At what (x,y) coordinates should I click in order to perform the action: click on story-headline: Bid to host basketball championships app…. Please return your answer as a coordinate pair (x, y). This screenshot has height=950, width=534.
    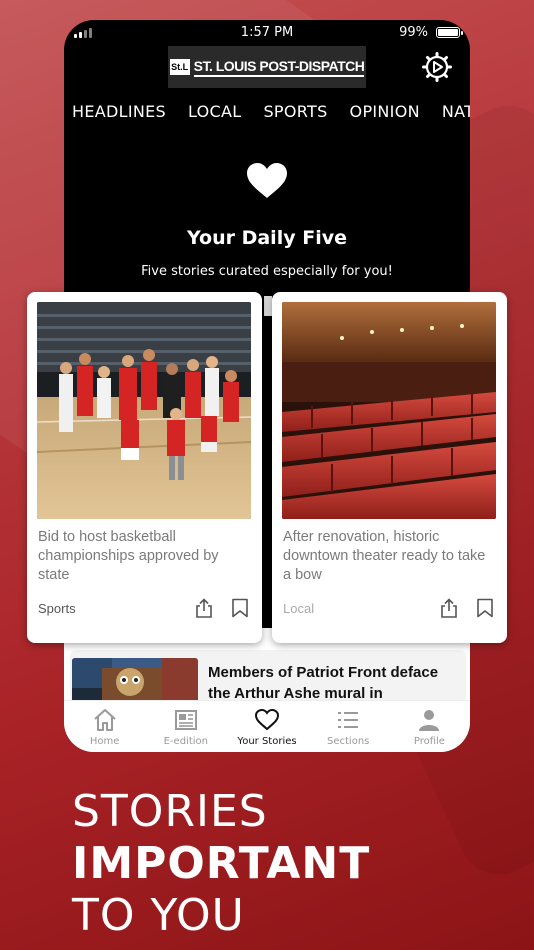
    Looking at the image, I should click on (128, 556).